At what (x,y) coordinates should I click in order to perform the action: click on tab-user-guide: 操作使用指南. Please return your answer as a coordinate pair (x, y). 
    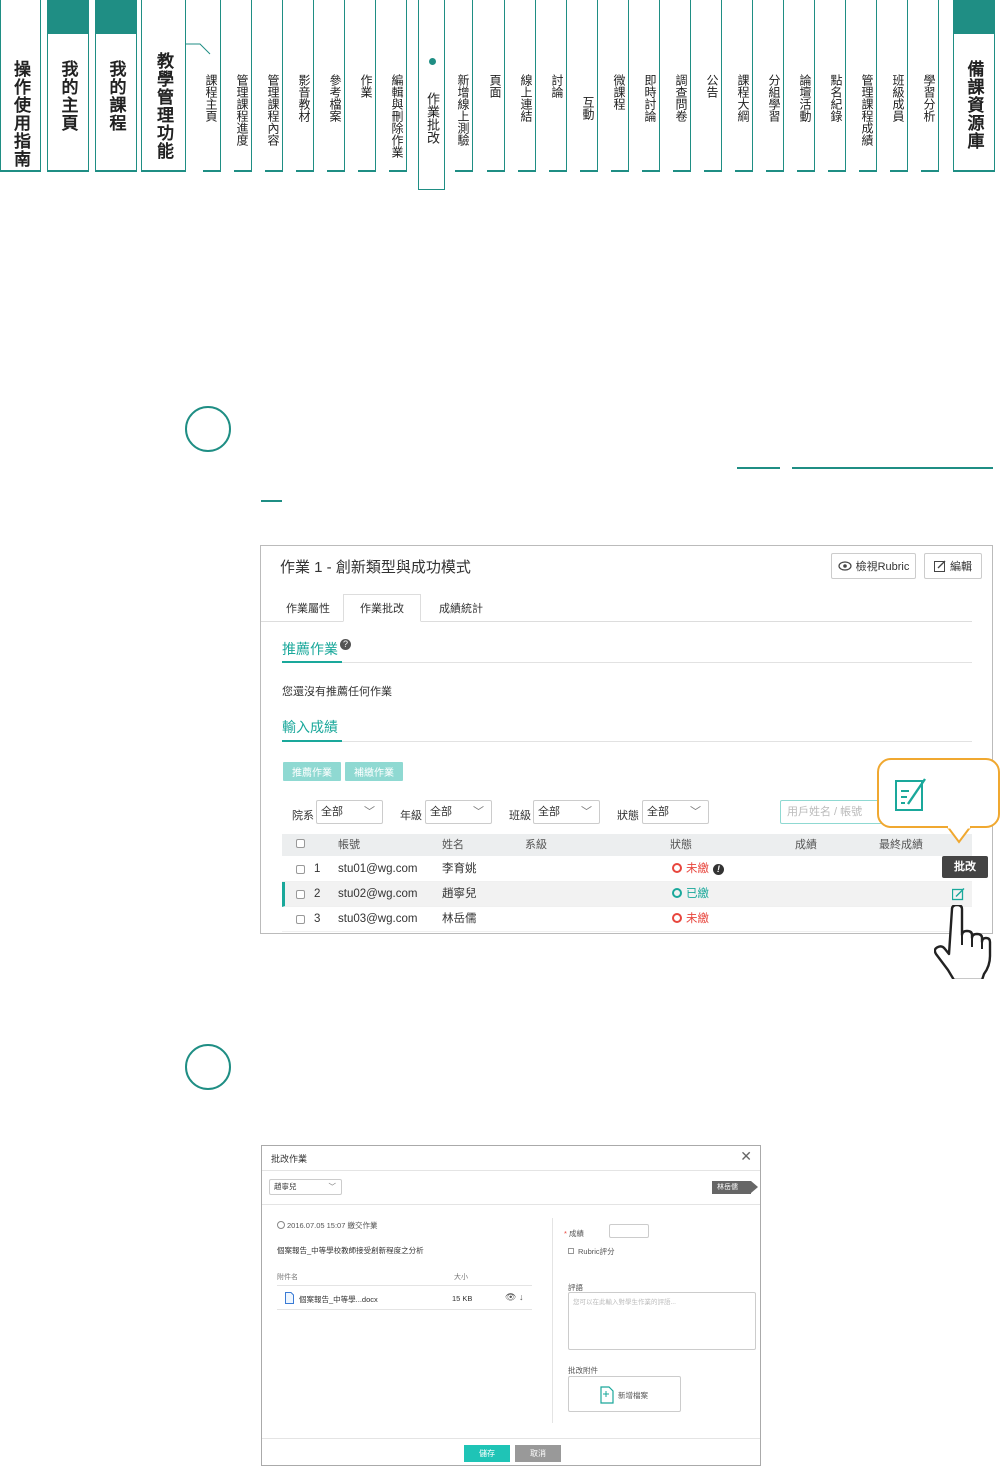
    Looking at the image, I should click on (20, 86).